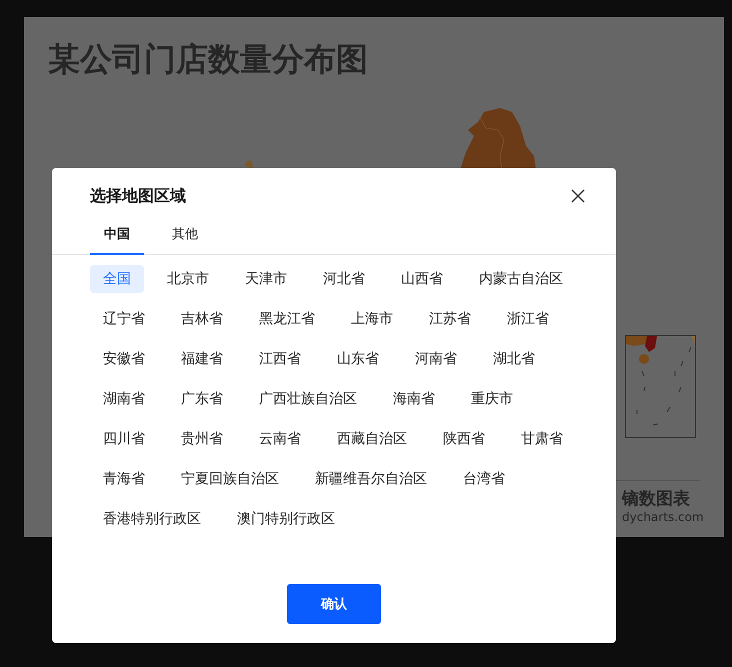 The image size is (732, 667). I want to click on region-option: 广西壮族自治区, so click(308, 399).